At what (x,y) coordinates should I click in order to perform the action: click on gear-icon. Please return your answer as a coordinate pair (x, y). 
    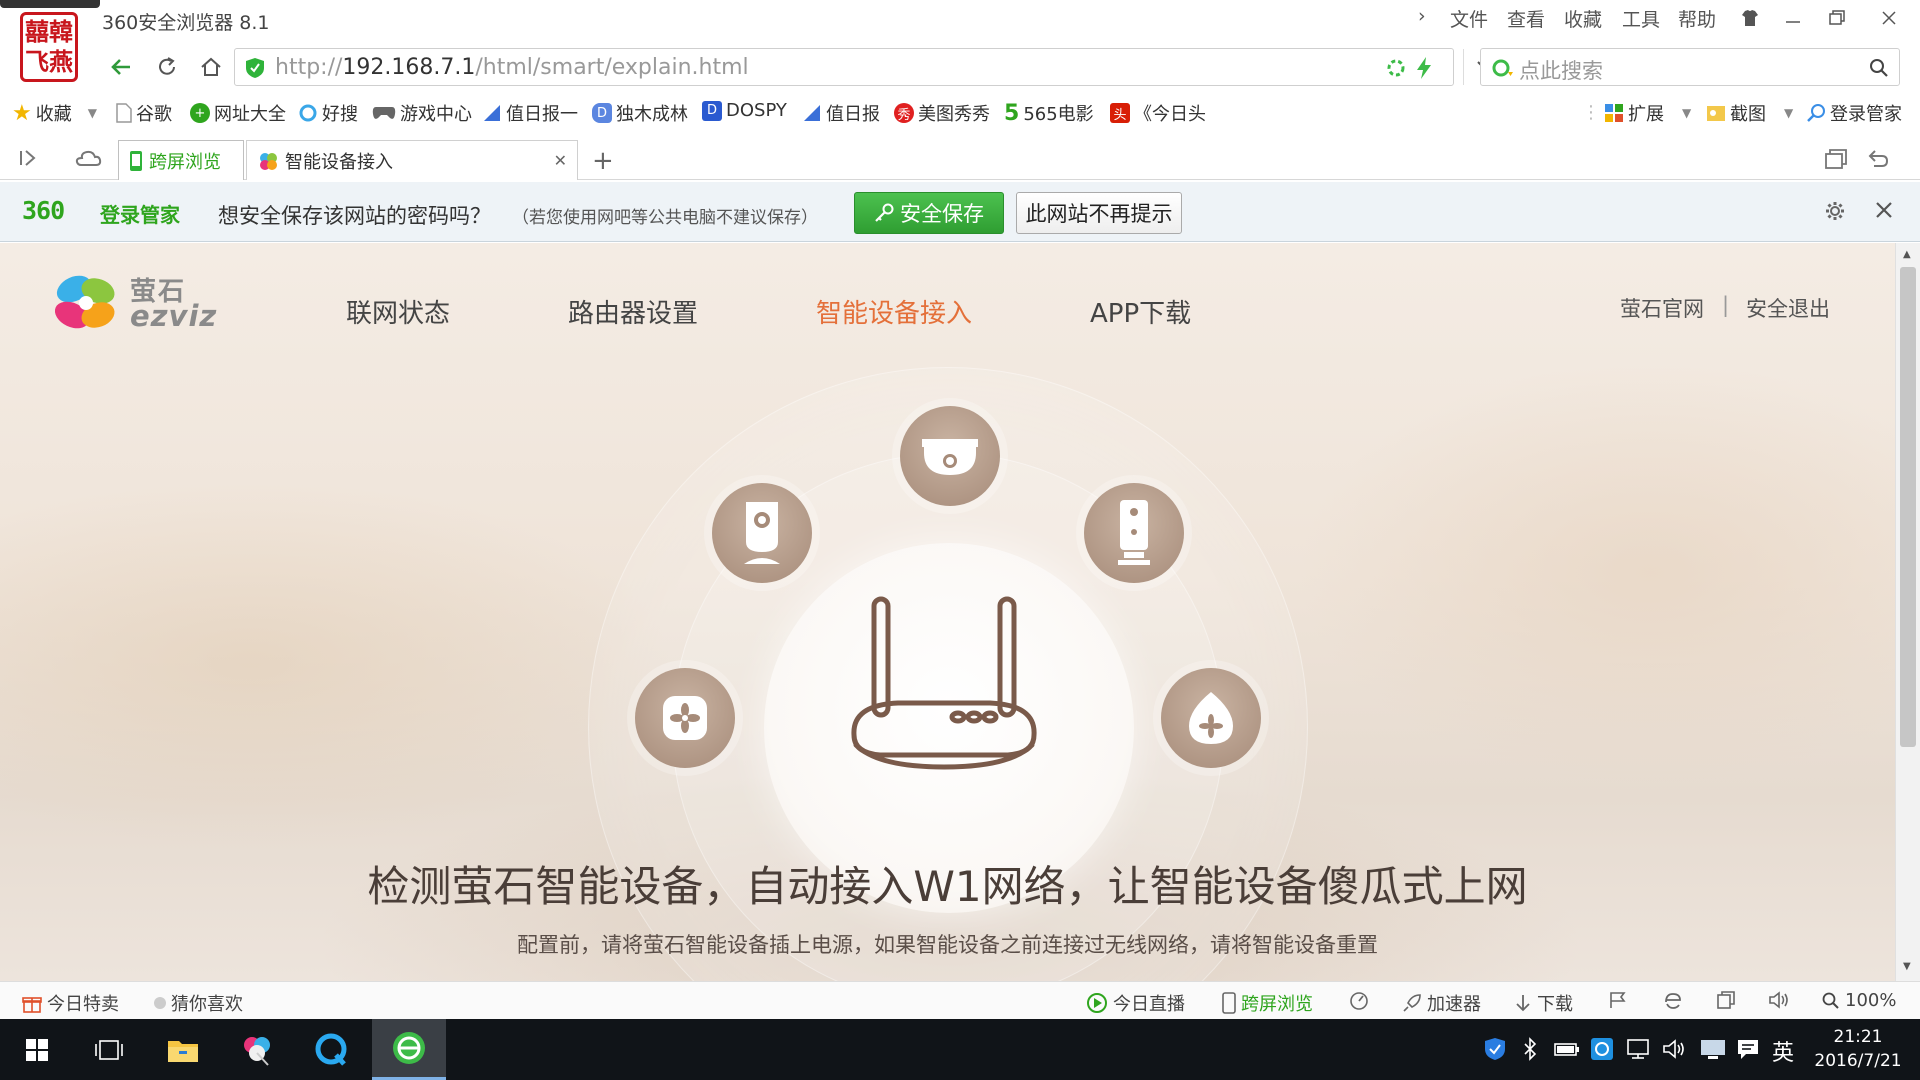
    Looking at the image, I should click on (1835, 211).